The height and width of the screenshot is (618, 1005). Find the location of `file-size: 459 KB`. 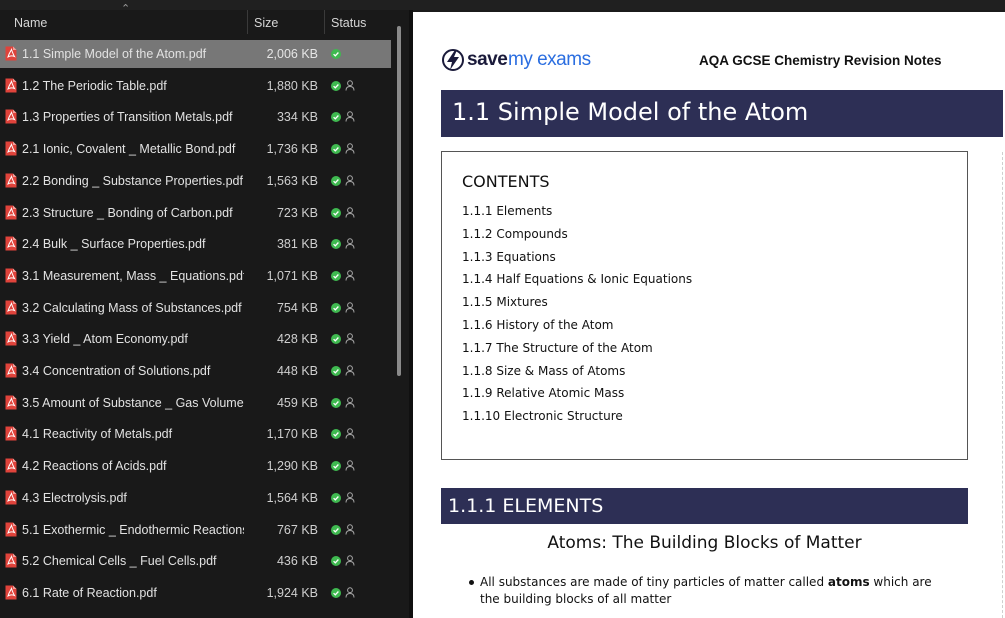

file-size: 459 KB is located at coordinates (297, 402).